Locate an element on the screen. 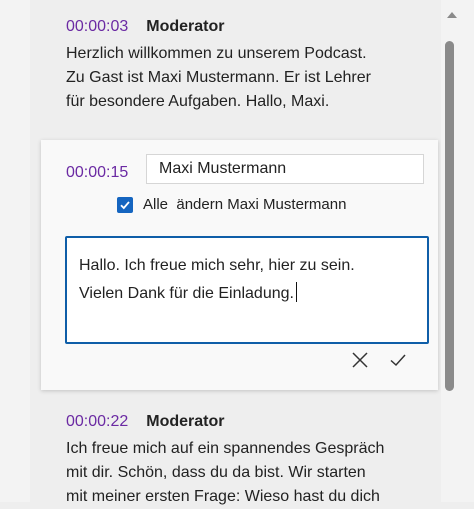  cancel-button is located at coordinates (360, 360).